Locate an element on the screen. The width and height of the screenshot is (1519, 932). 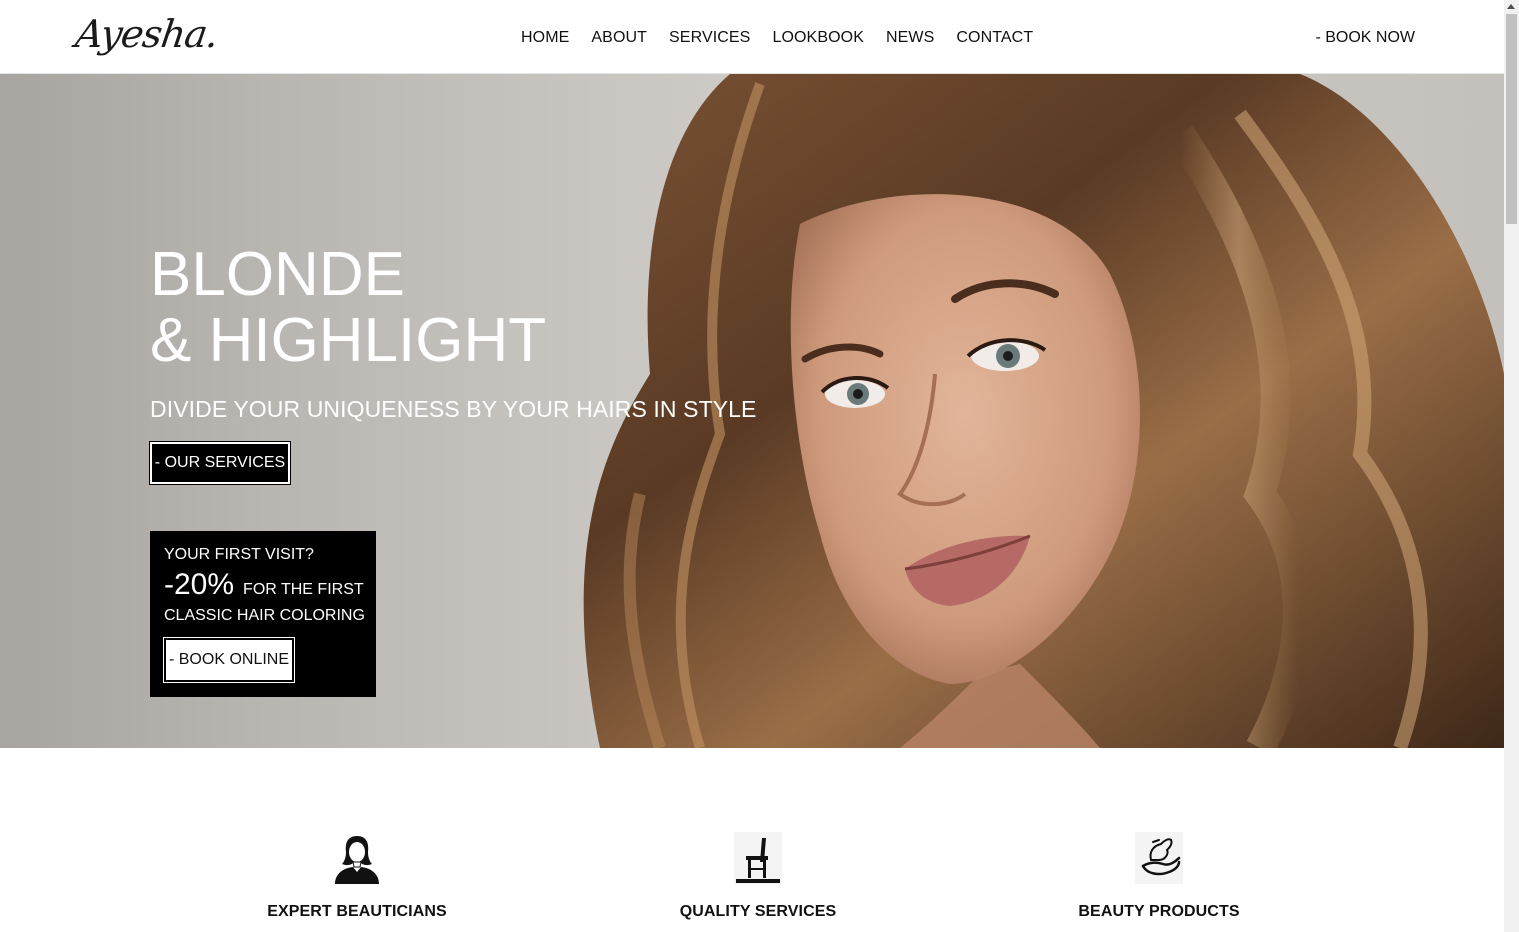
nav-item-home: HOME is located at coordinates (545, 38).